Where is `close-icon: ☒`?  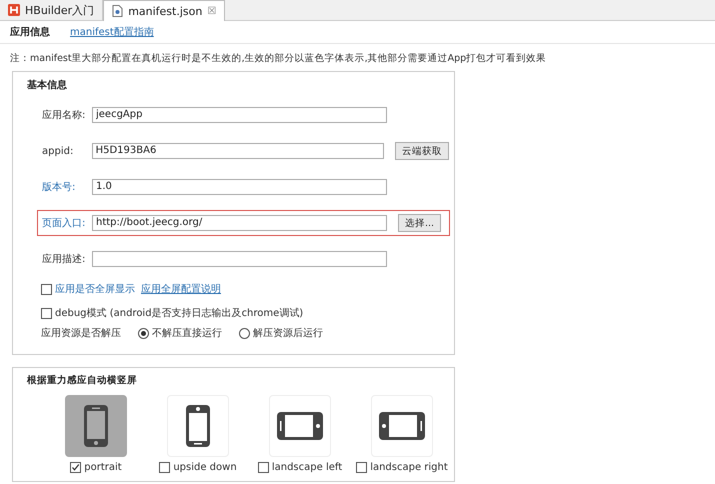 close-icon: ☒ is located at coordinates (211, 11).